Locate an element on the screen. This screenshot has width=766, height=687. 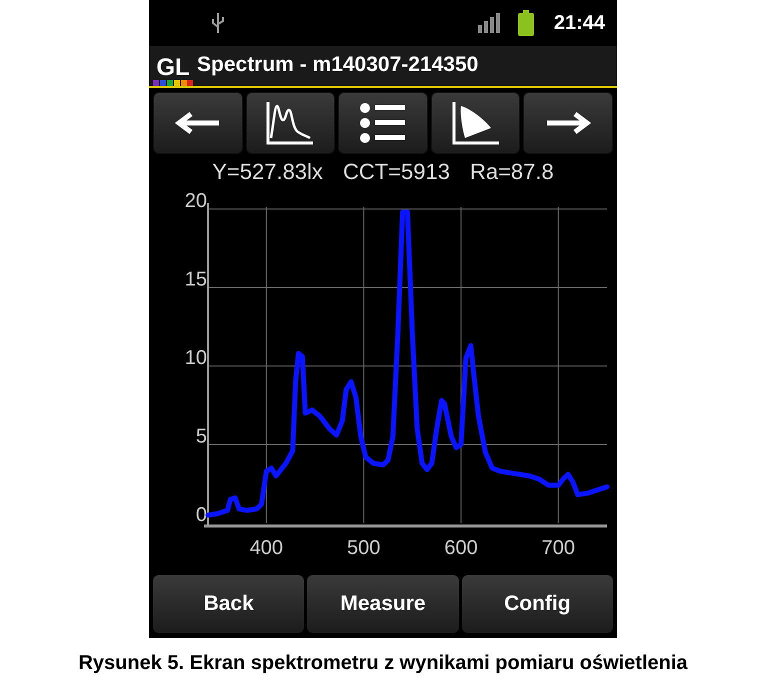
logo-bars-icon is located at coordinates (173, 83).